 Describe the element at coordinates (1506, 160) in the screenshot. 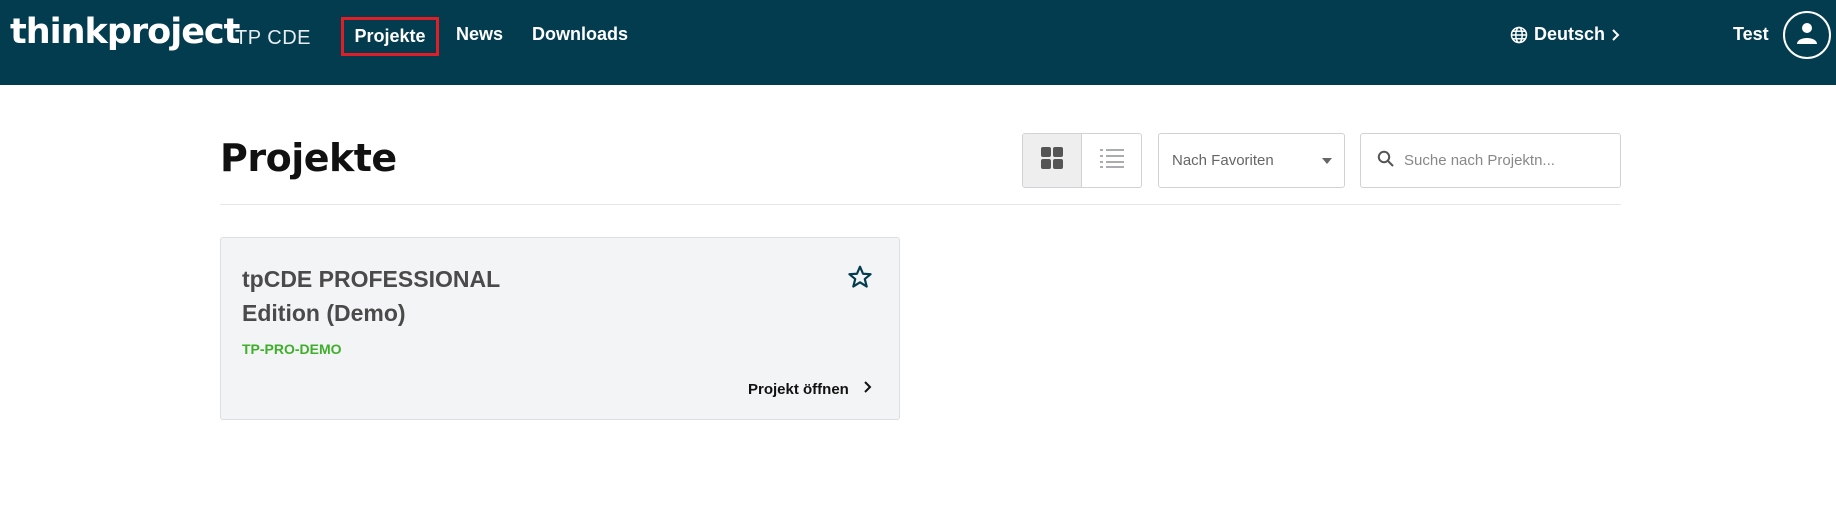

I see `search-input` at that location.